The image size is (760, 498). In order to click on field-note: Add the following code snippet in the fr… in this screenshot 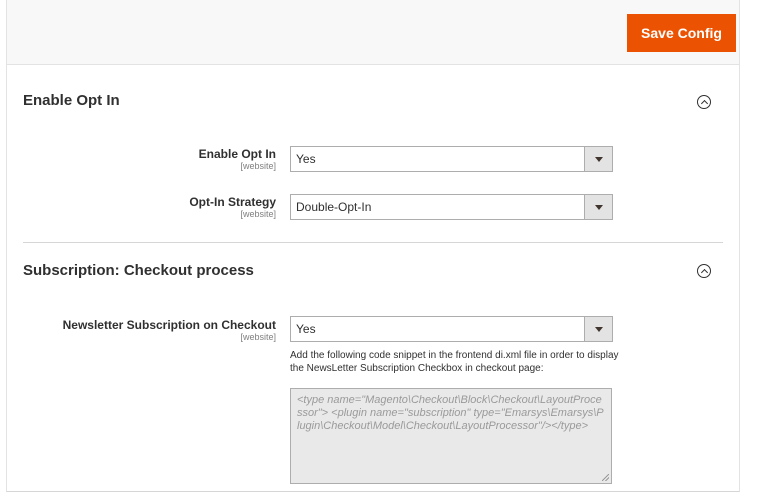, I will do `click(454, 362)`.